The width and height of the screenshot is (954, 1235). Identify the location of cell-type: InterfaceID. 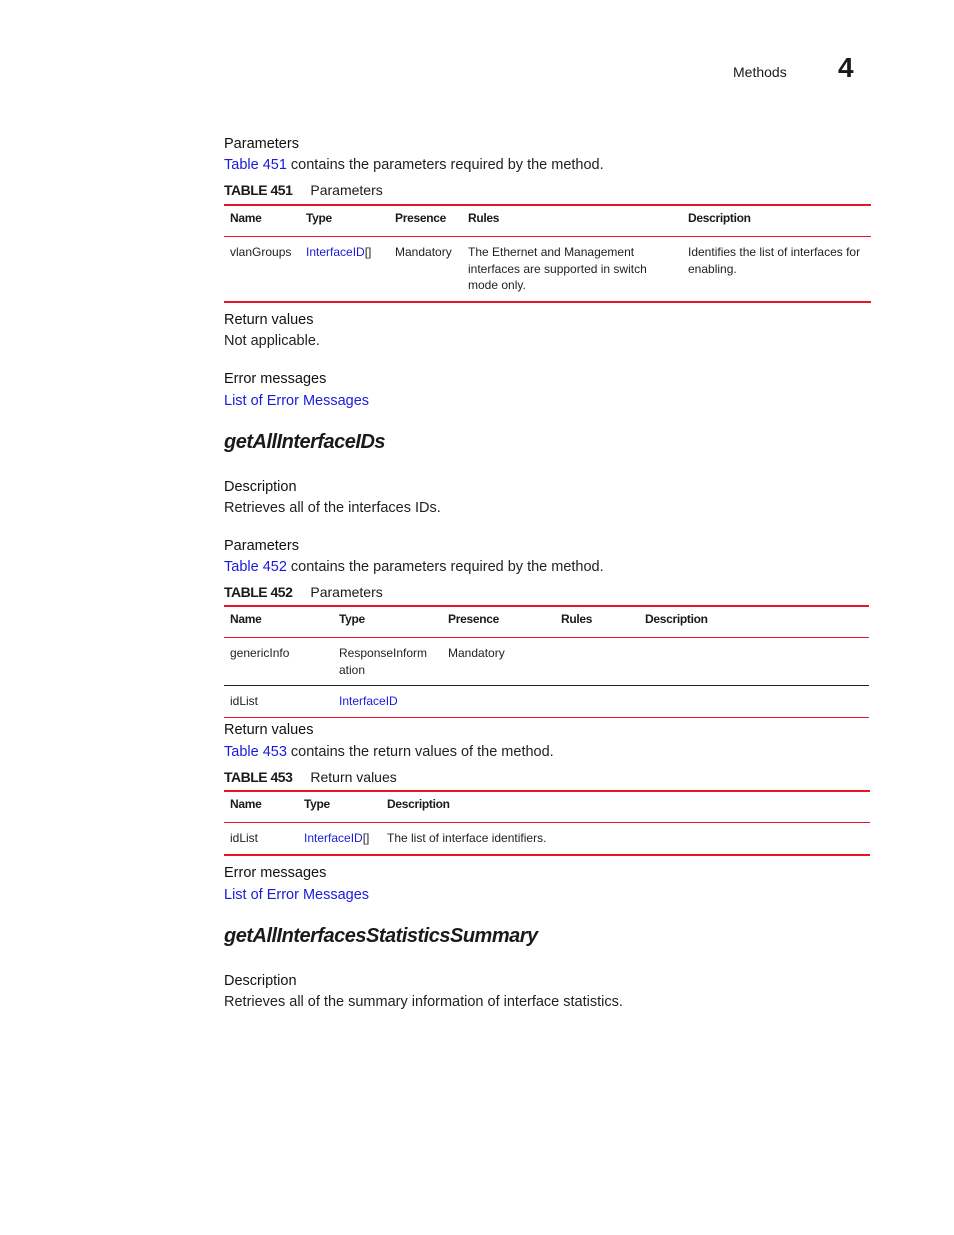
(387, 702).